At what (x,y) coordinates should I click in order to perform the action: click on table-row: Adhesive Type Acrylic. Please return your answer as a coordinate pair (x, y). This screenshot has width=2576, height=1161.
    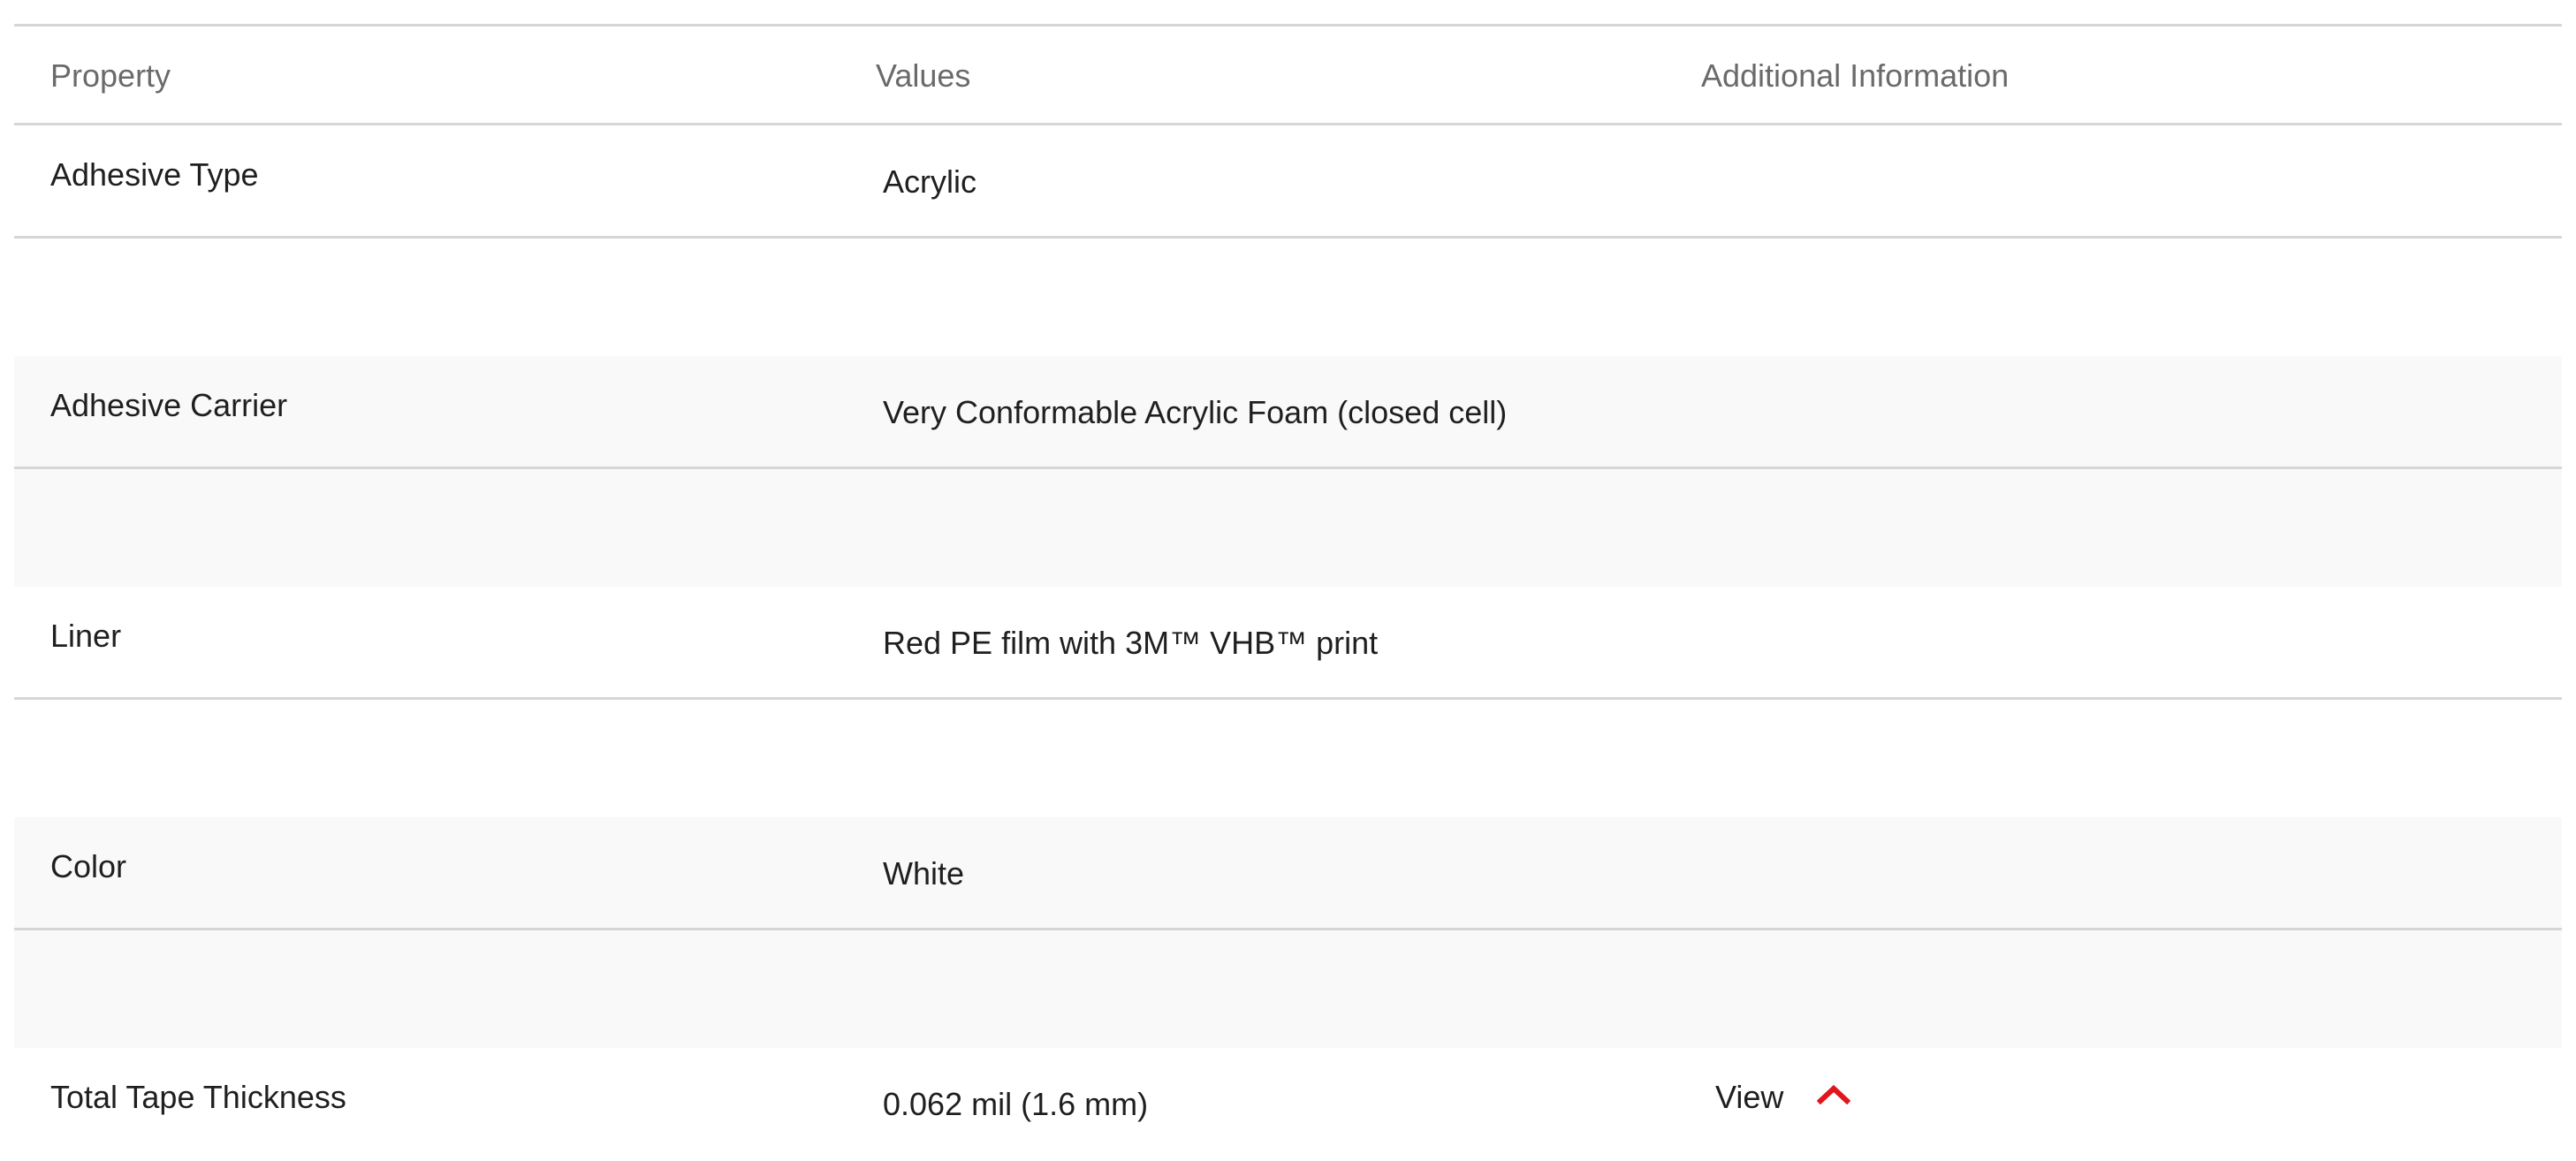
    Looking at the image, I should click on (1288, 182).